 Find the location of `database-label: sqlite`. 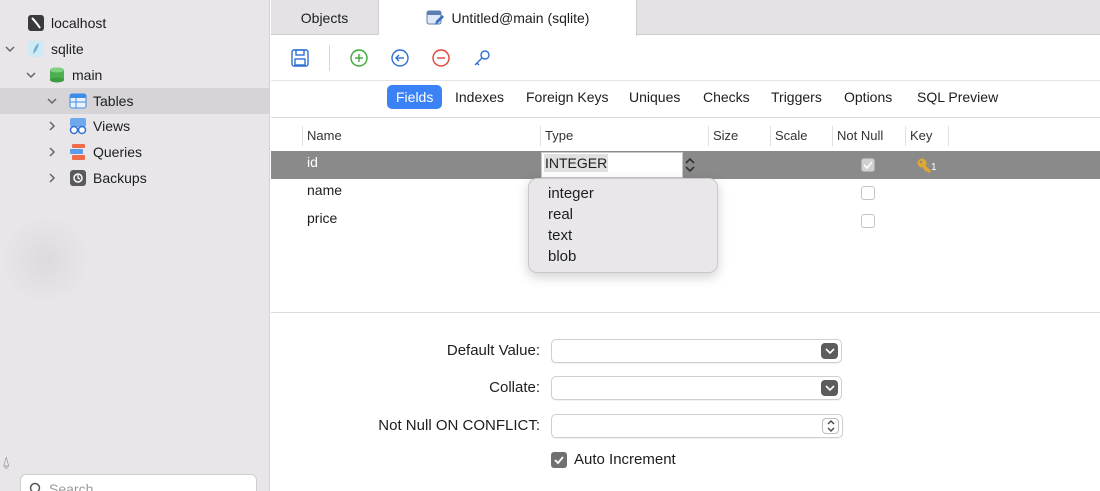

database-label: sqlite is located at coordinates (67, 49).